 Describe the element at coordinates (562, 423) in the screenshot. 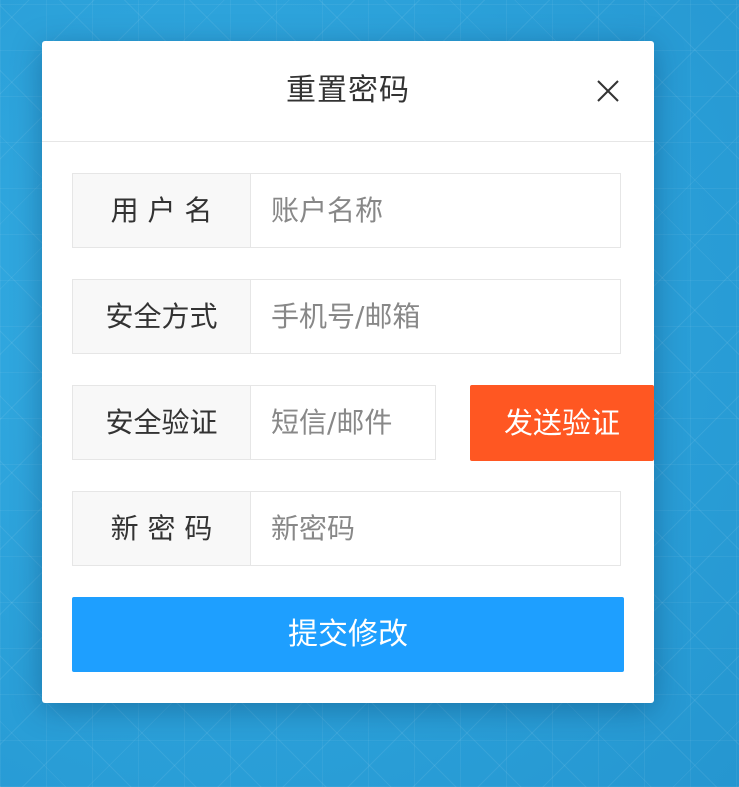

I see `send-verification-button: 发送验证` at that location.